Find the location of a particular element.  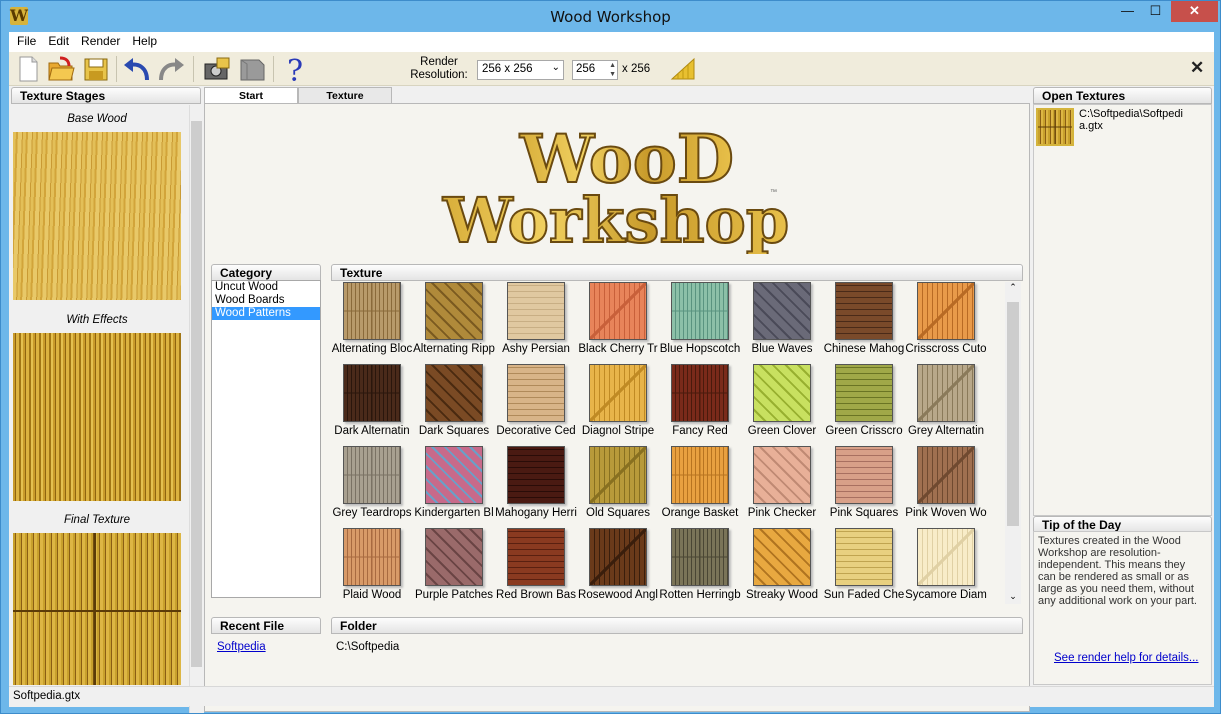

texture-tile: Chinese Mahog is located at coordinates (864, 323).